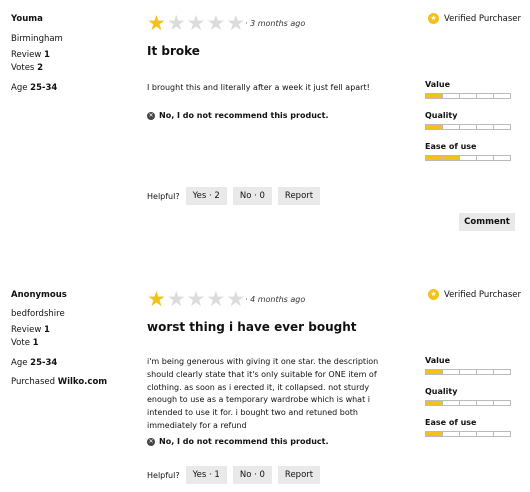 Image resolution: width=530 pixels, height=492 pixels. What do you see at coordinates (59, 382) in the screenshot?
I see `reviewer-purchased: Purchased Wilko.com` at bounding box center [59, 382].